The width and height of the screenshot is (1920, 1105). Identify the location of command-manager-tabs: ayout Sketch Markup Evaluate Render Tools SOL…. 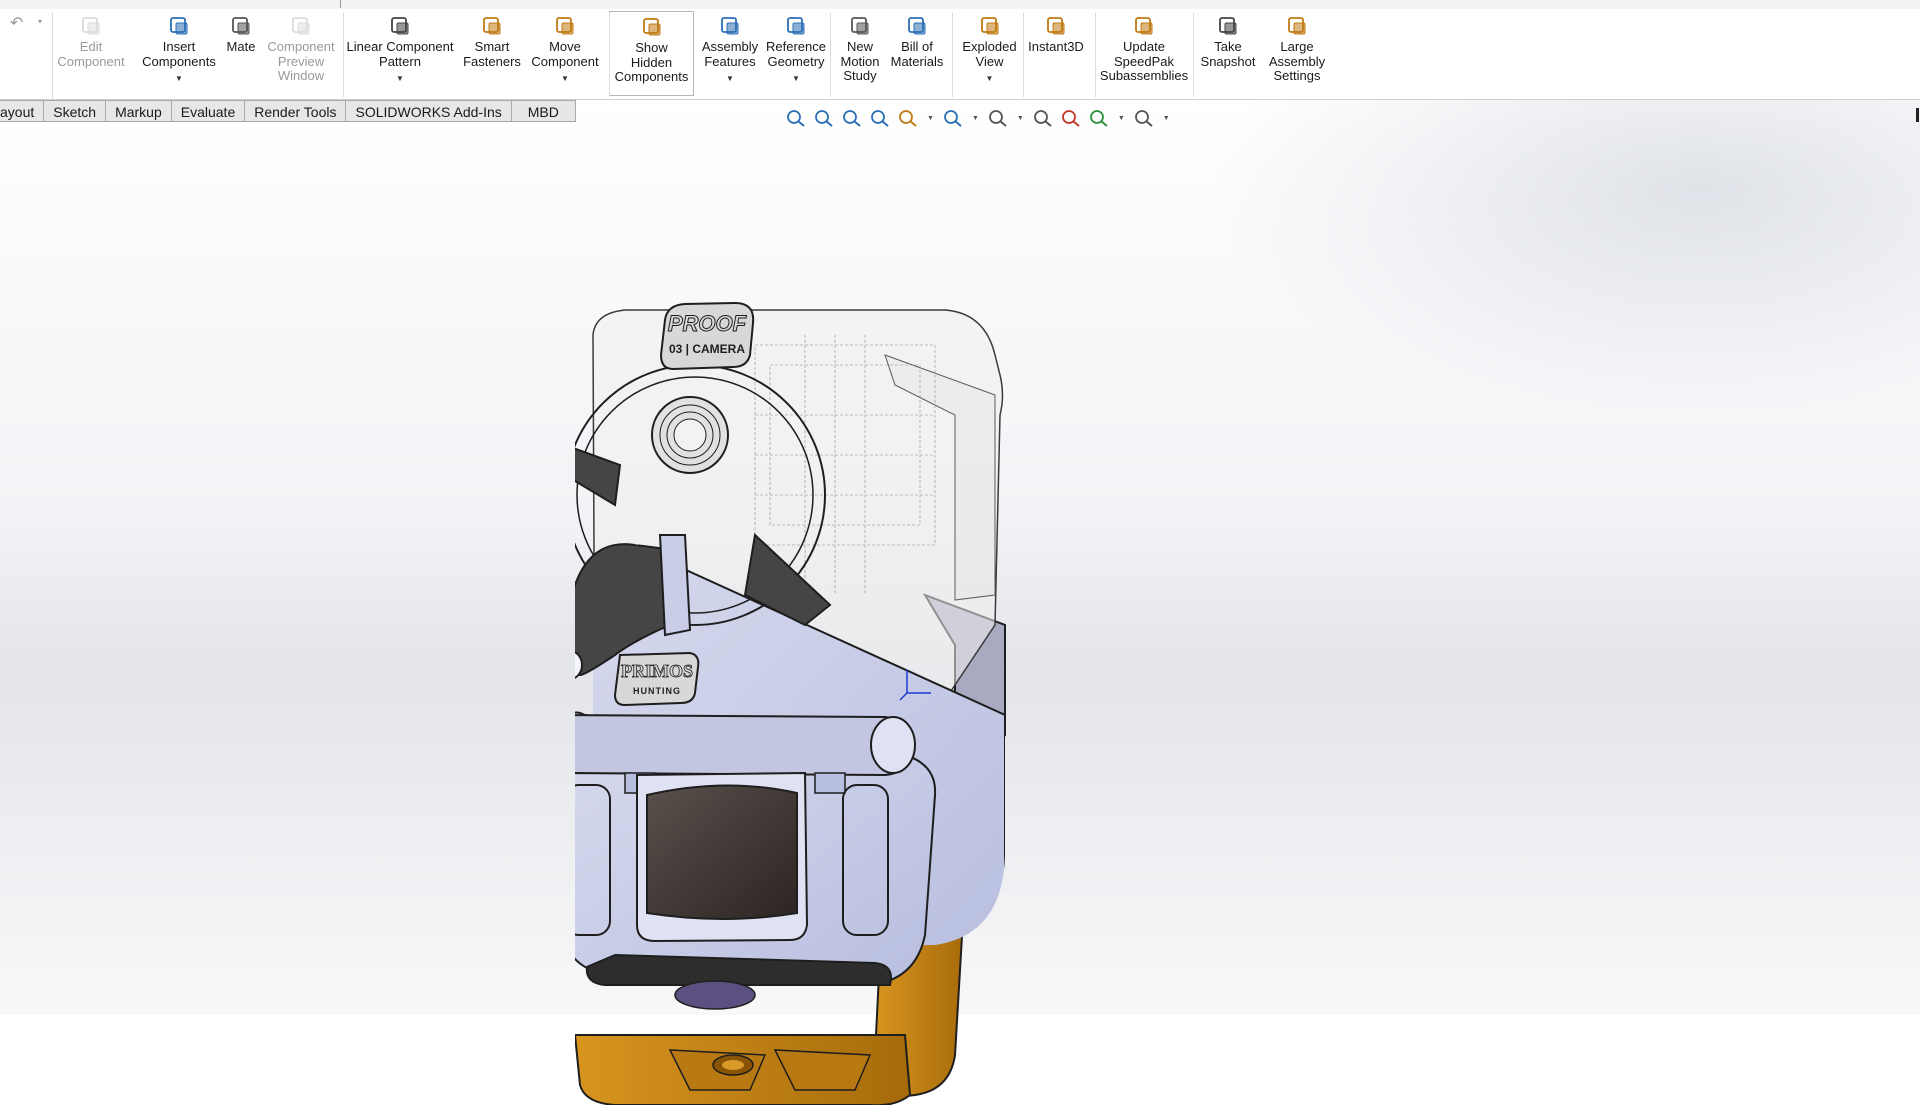
(288, 111).